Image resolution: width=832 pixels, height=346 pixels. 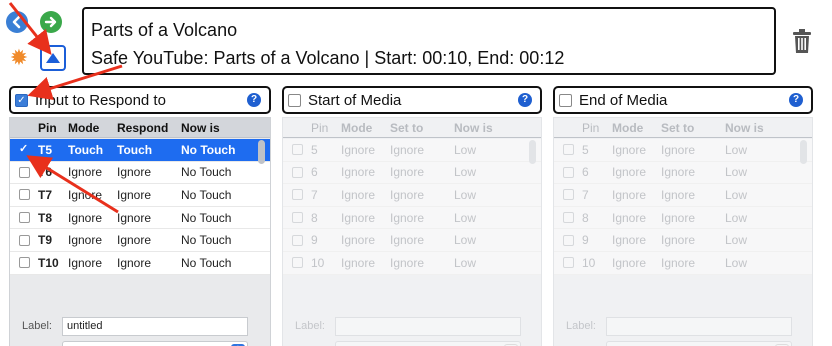 What do you see at coordinates (53, 58) in the screenshot?
I see `upload-icon` at bounding box center [53, 58].